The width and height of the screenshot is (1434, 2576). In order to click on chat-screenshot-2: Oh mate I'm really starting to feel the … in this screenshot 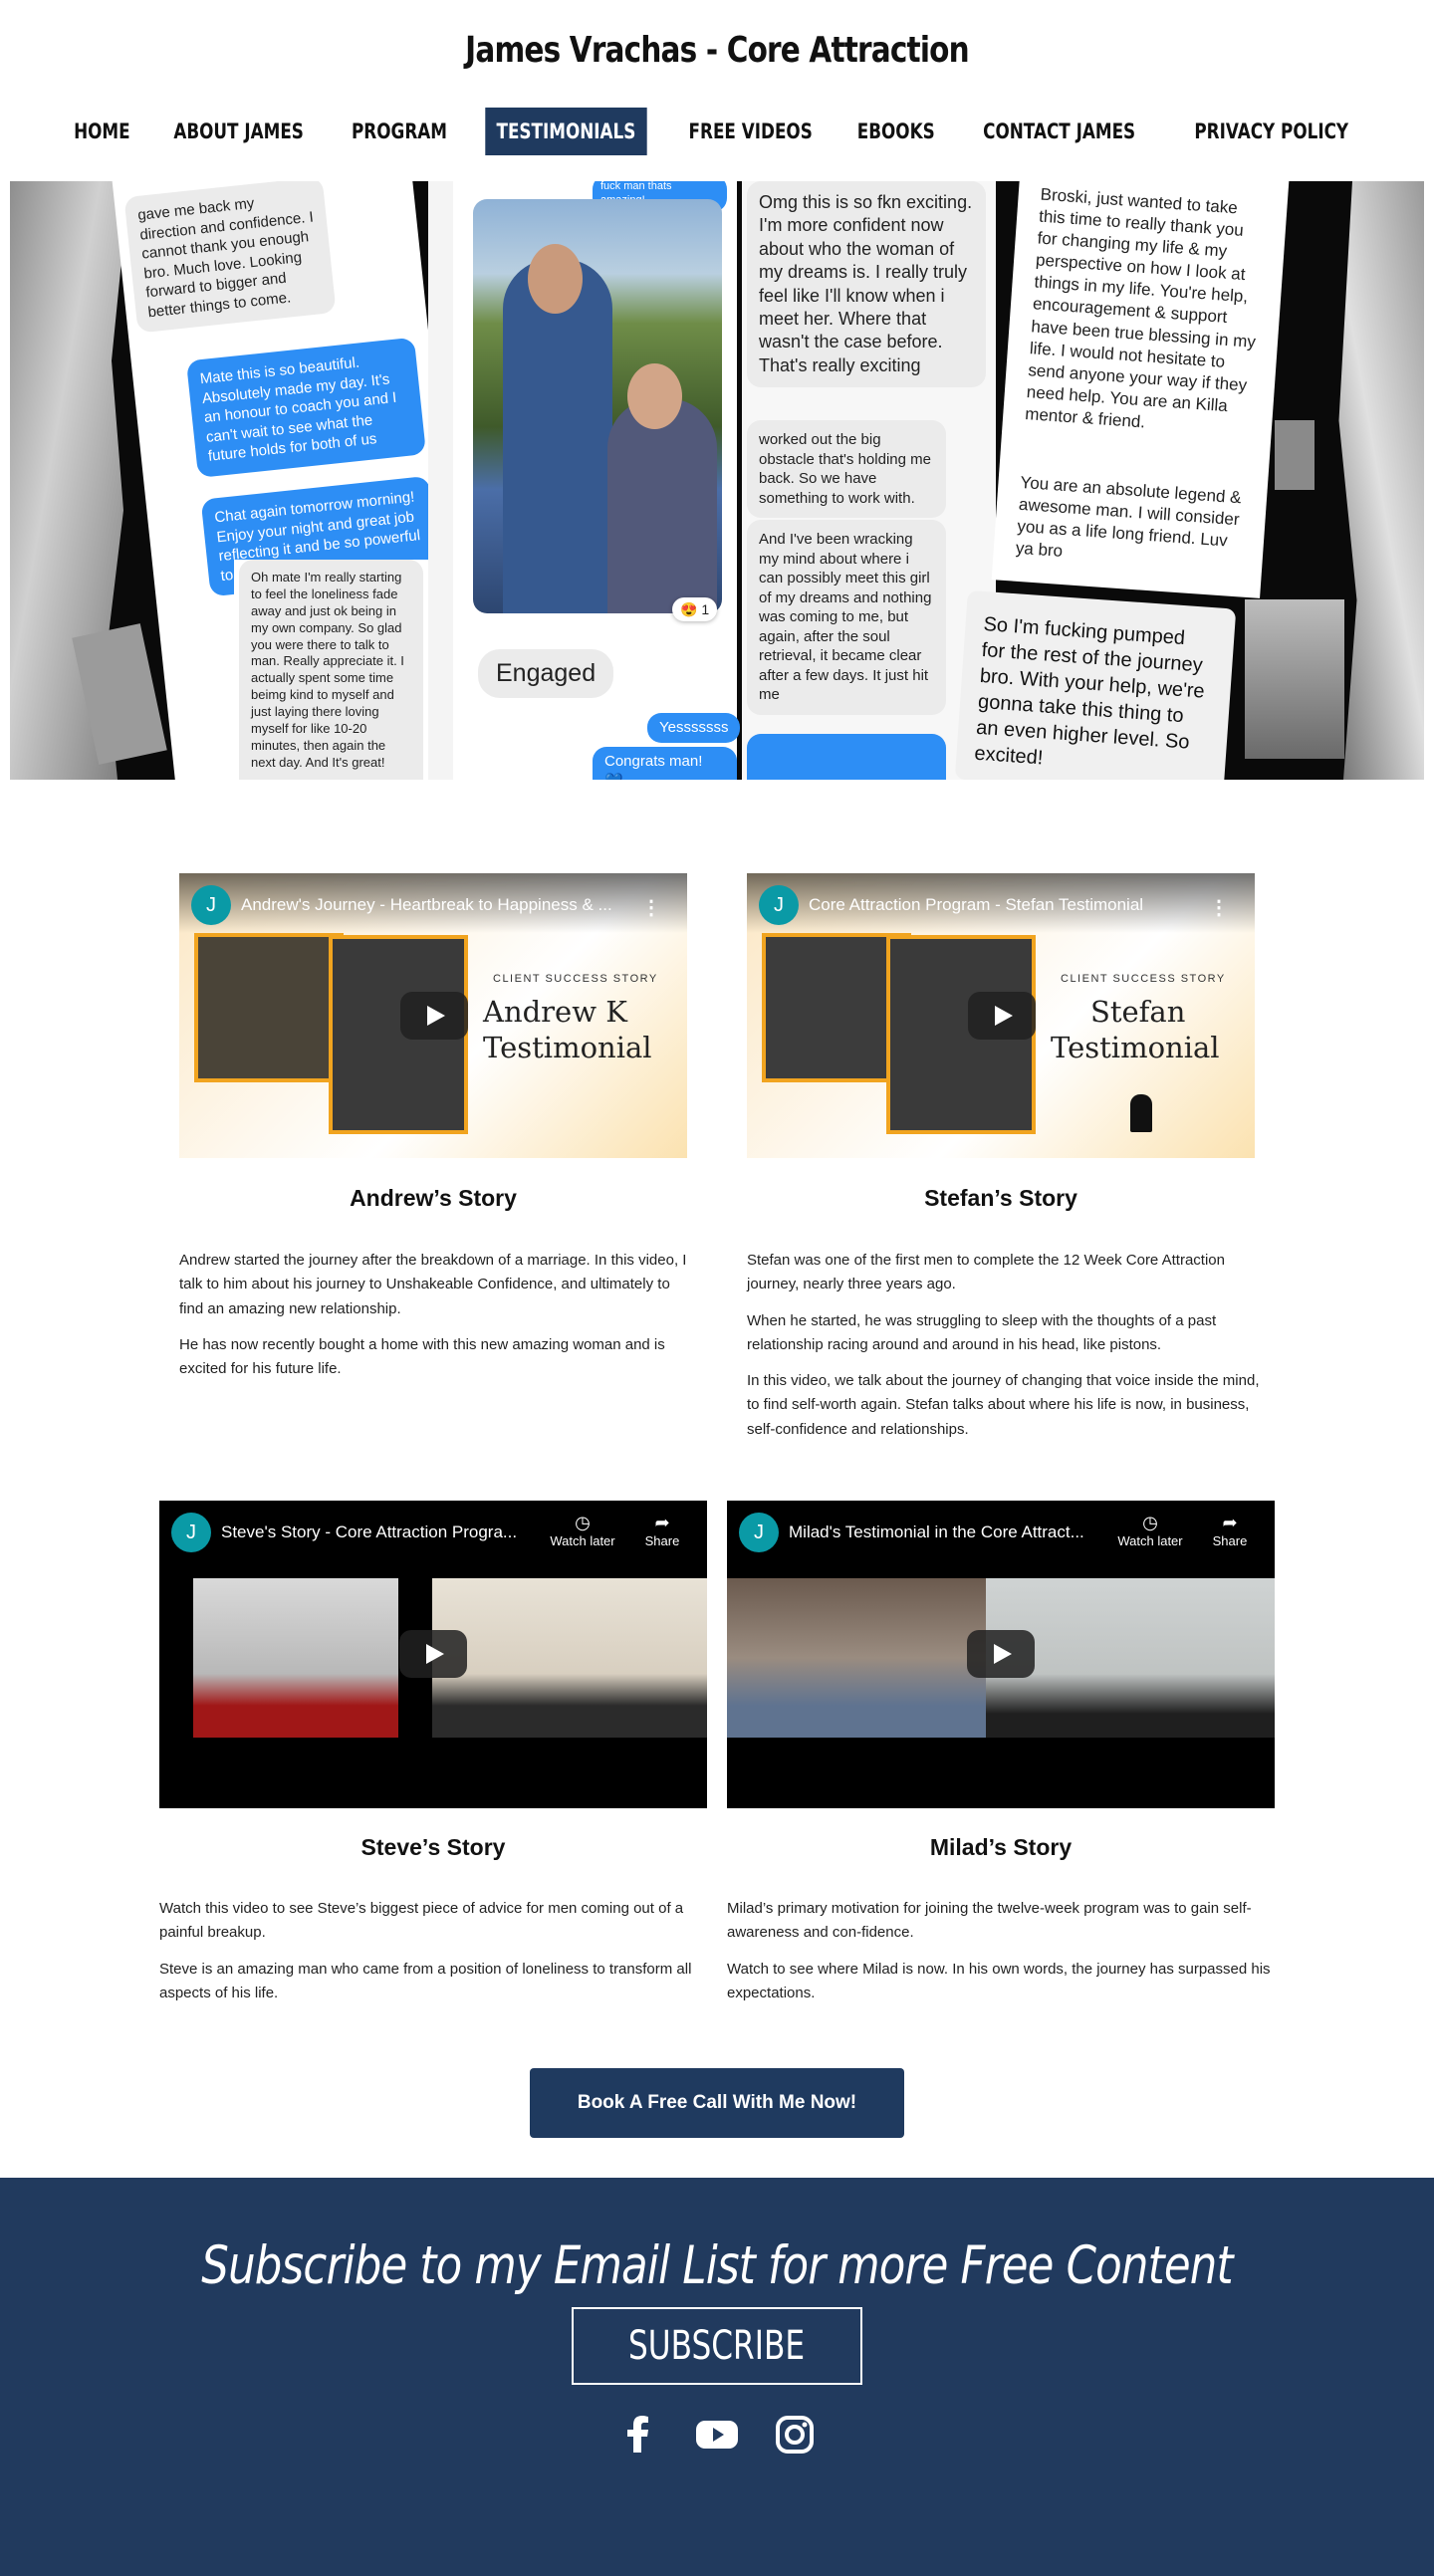, I will do `click(333, 670)`.